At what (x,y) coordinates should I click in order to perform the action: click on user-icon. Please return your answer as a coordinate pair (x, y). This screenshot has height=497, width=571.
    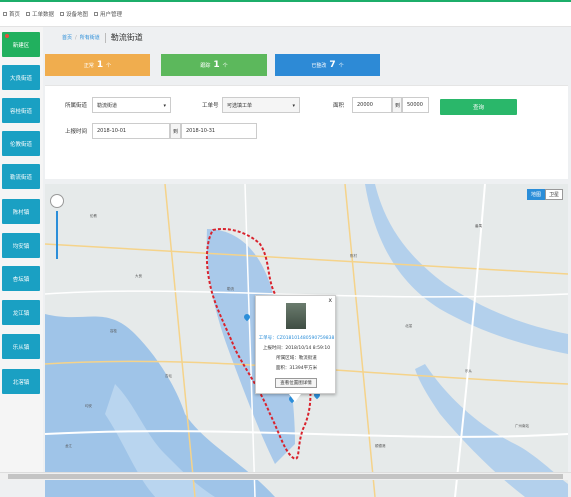
    Looking at the image, I should click on (96, 14).